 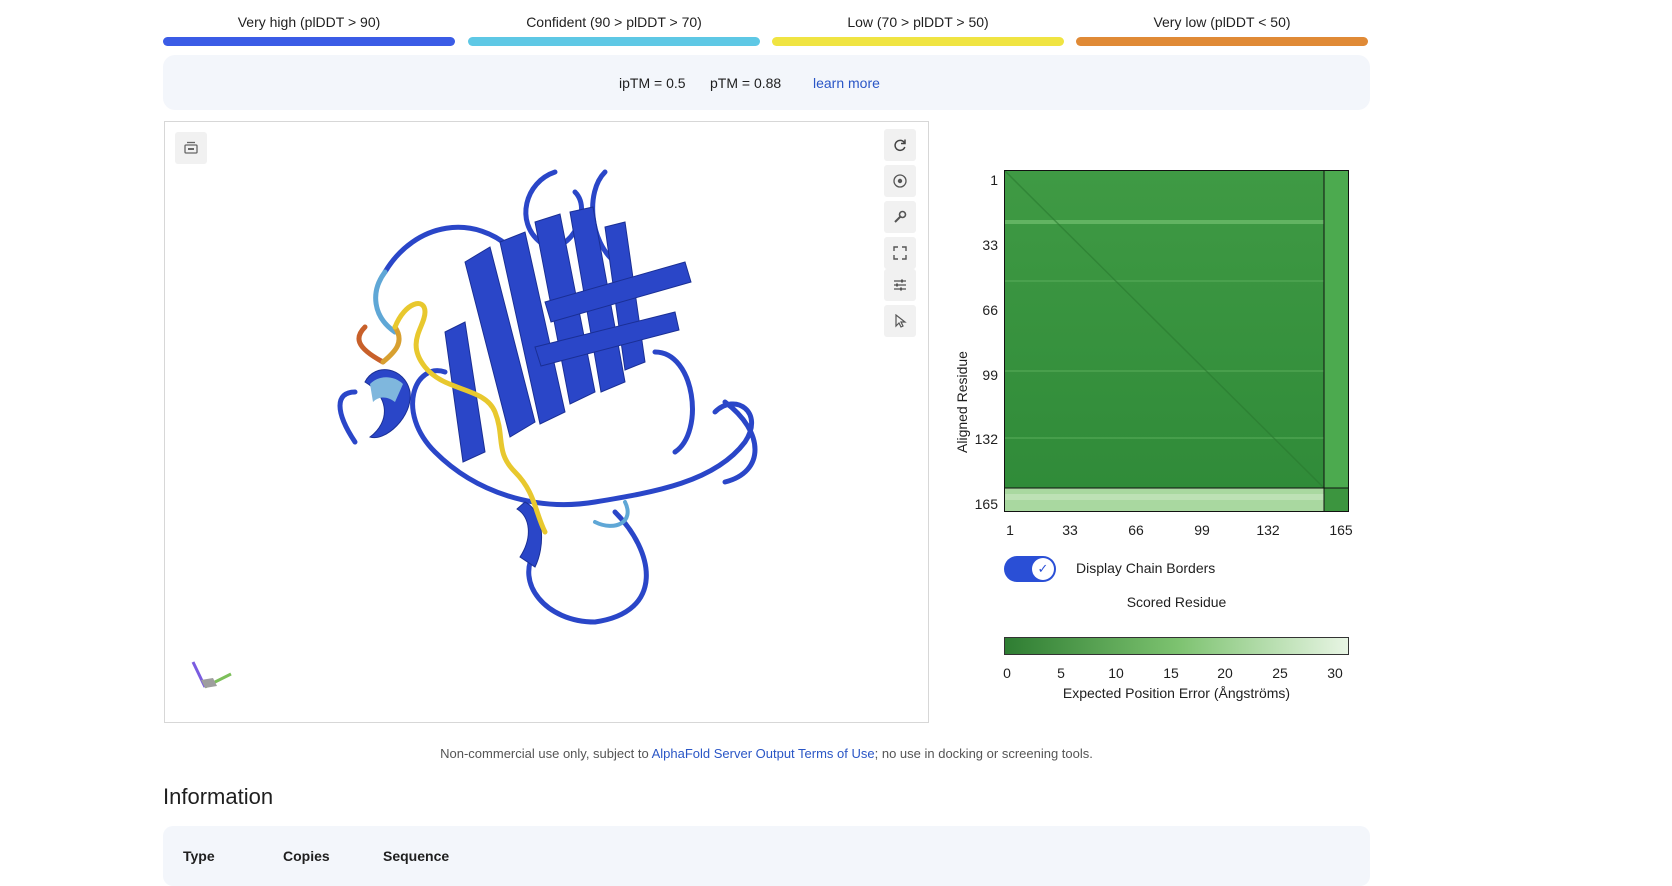 What do you see at coordinates (900, 145) in the screenshot?
I see `refresh-icon` at bounding box center [900, 145].